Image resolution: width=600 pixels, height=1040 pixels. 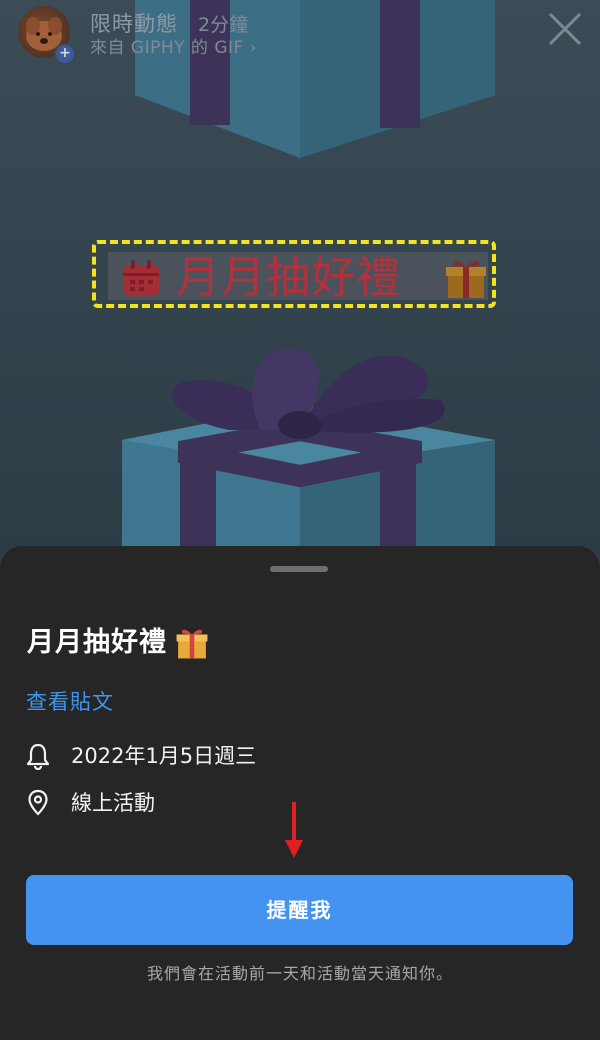 What do you see at coordinates (299, 569) in the screenshot?
I see `sheet-drag-handle` at bounding box center [299, 569].